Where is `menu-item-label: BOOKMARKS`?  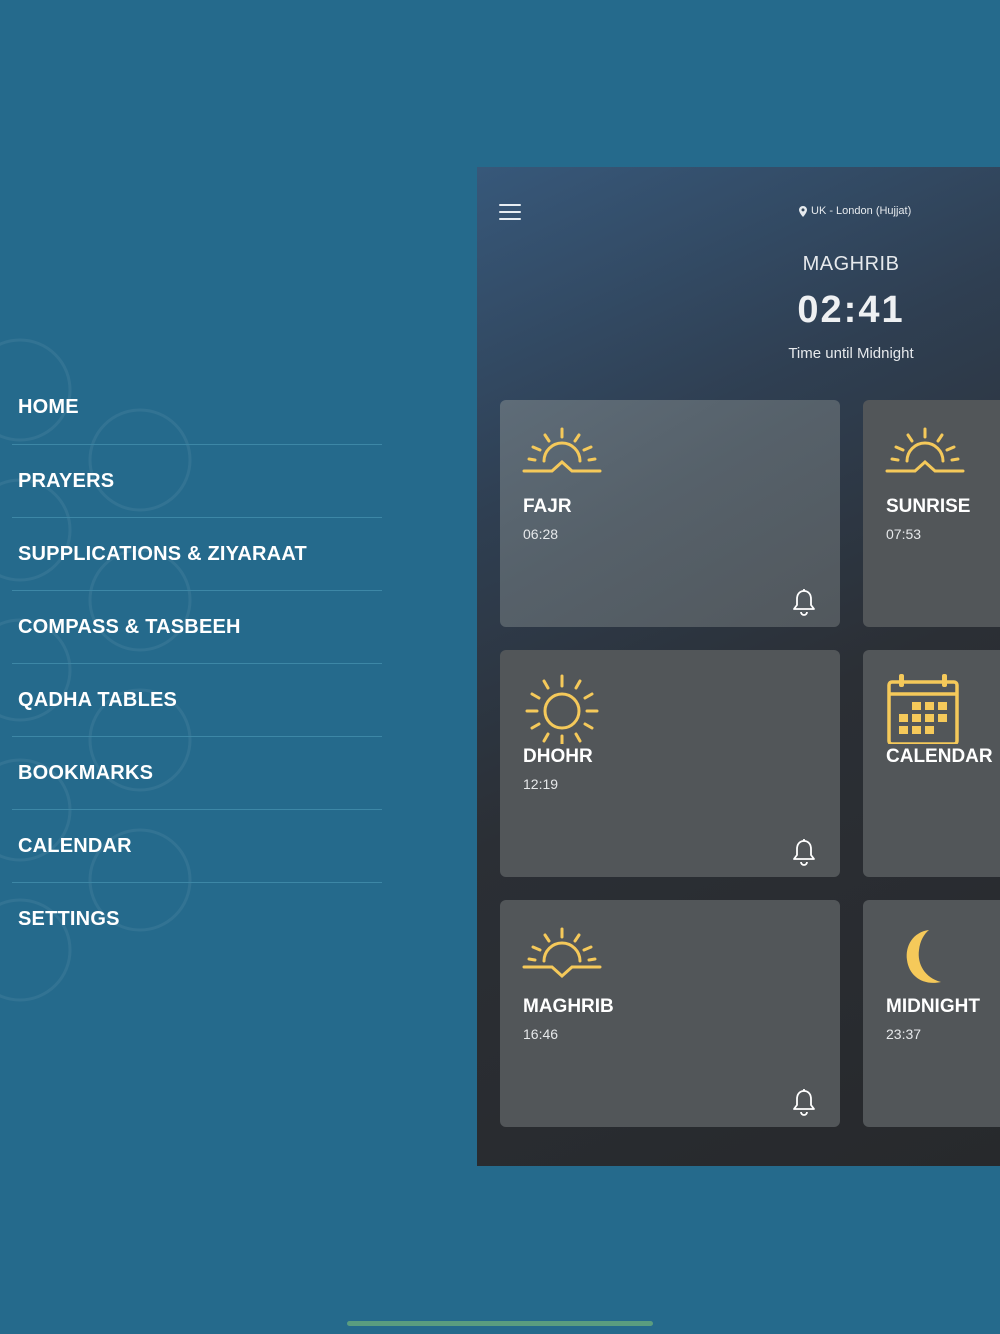
menu-item-label: BOOKMARKS is located at coordinates (86, 772).